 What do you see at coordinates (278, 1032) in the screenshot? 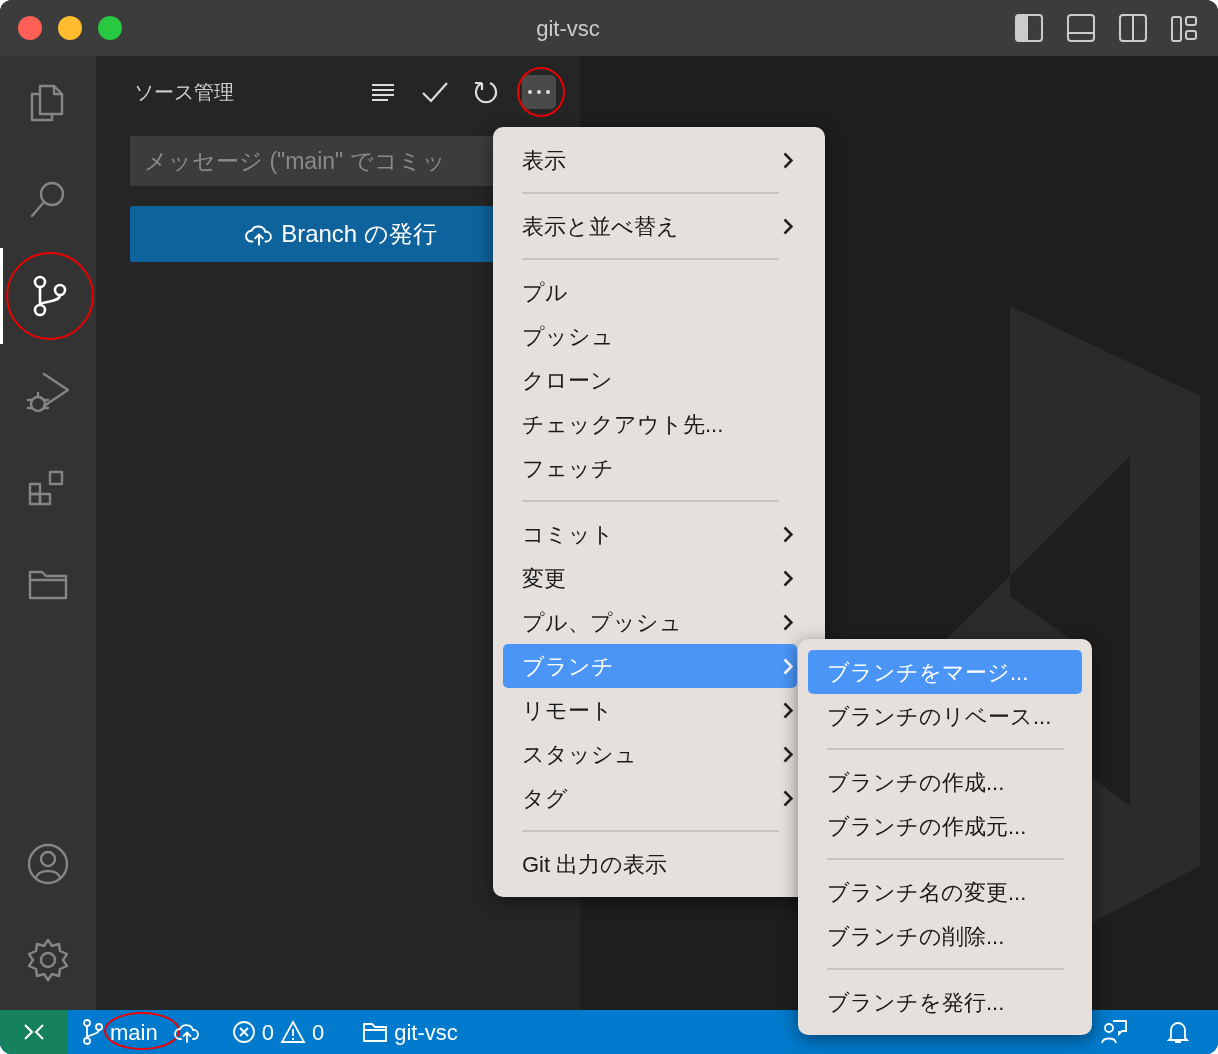
I see `problems-status-item: 0 0` at bounding box center [278, 1032].